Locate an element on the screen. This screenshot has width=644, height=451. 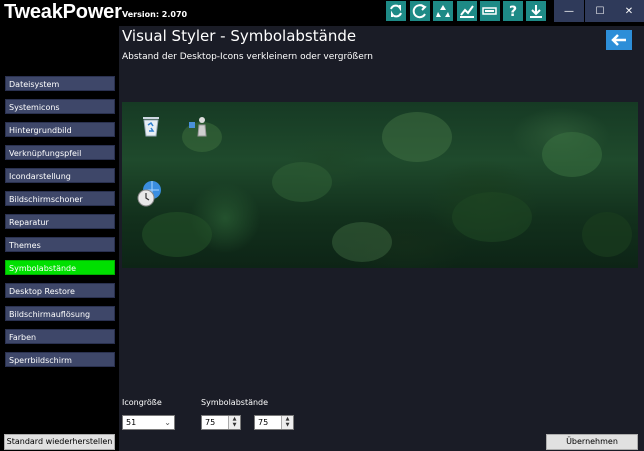
back-button is located at coordinates (619, 40).